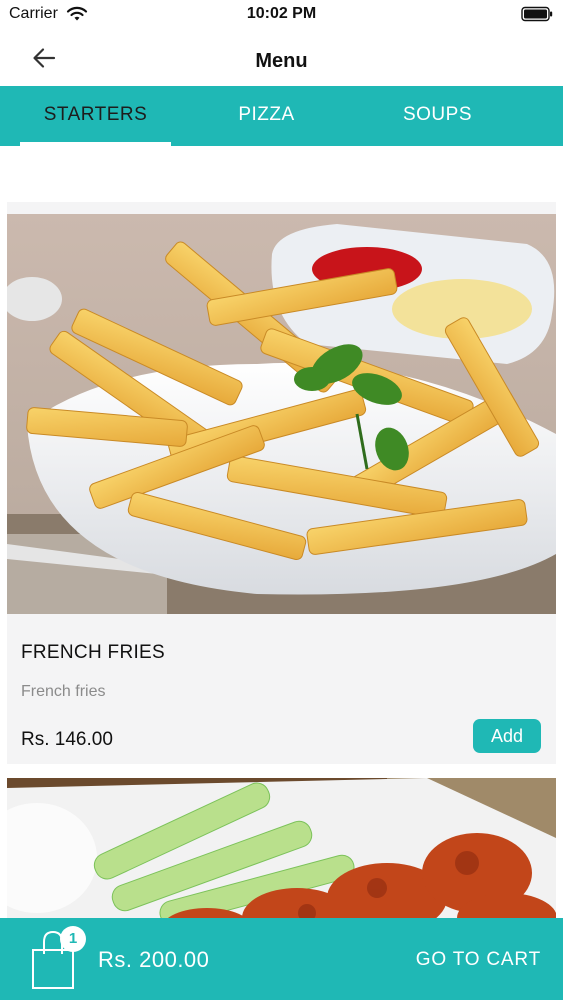 The image size is (563, 1000). Describe the element at coordinates (154, 959) in the screenshot. I see `cart-total: Rs. 200.00` at that location.